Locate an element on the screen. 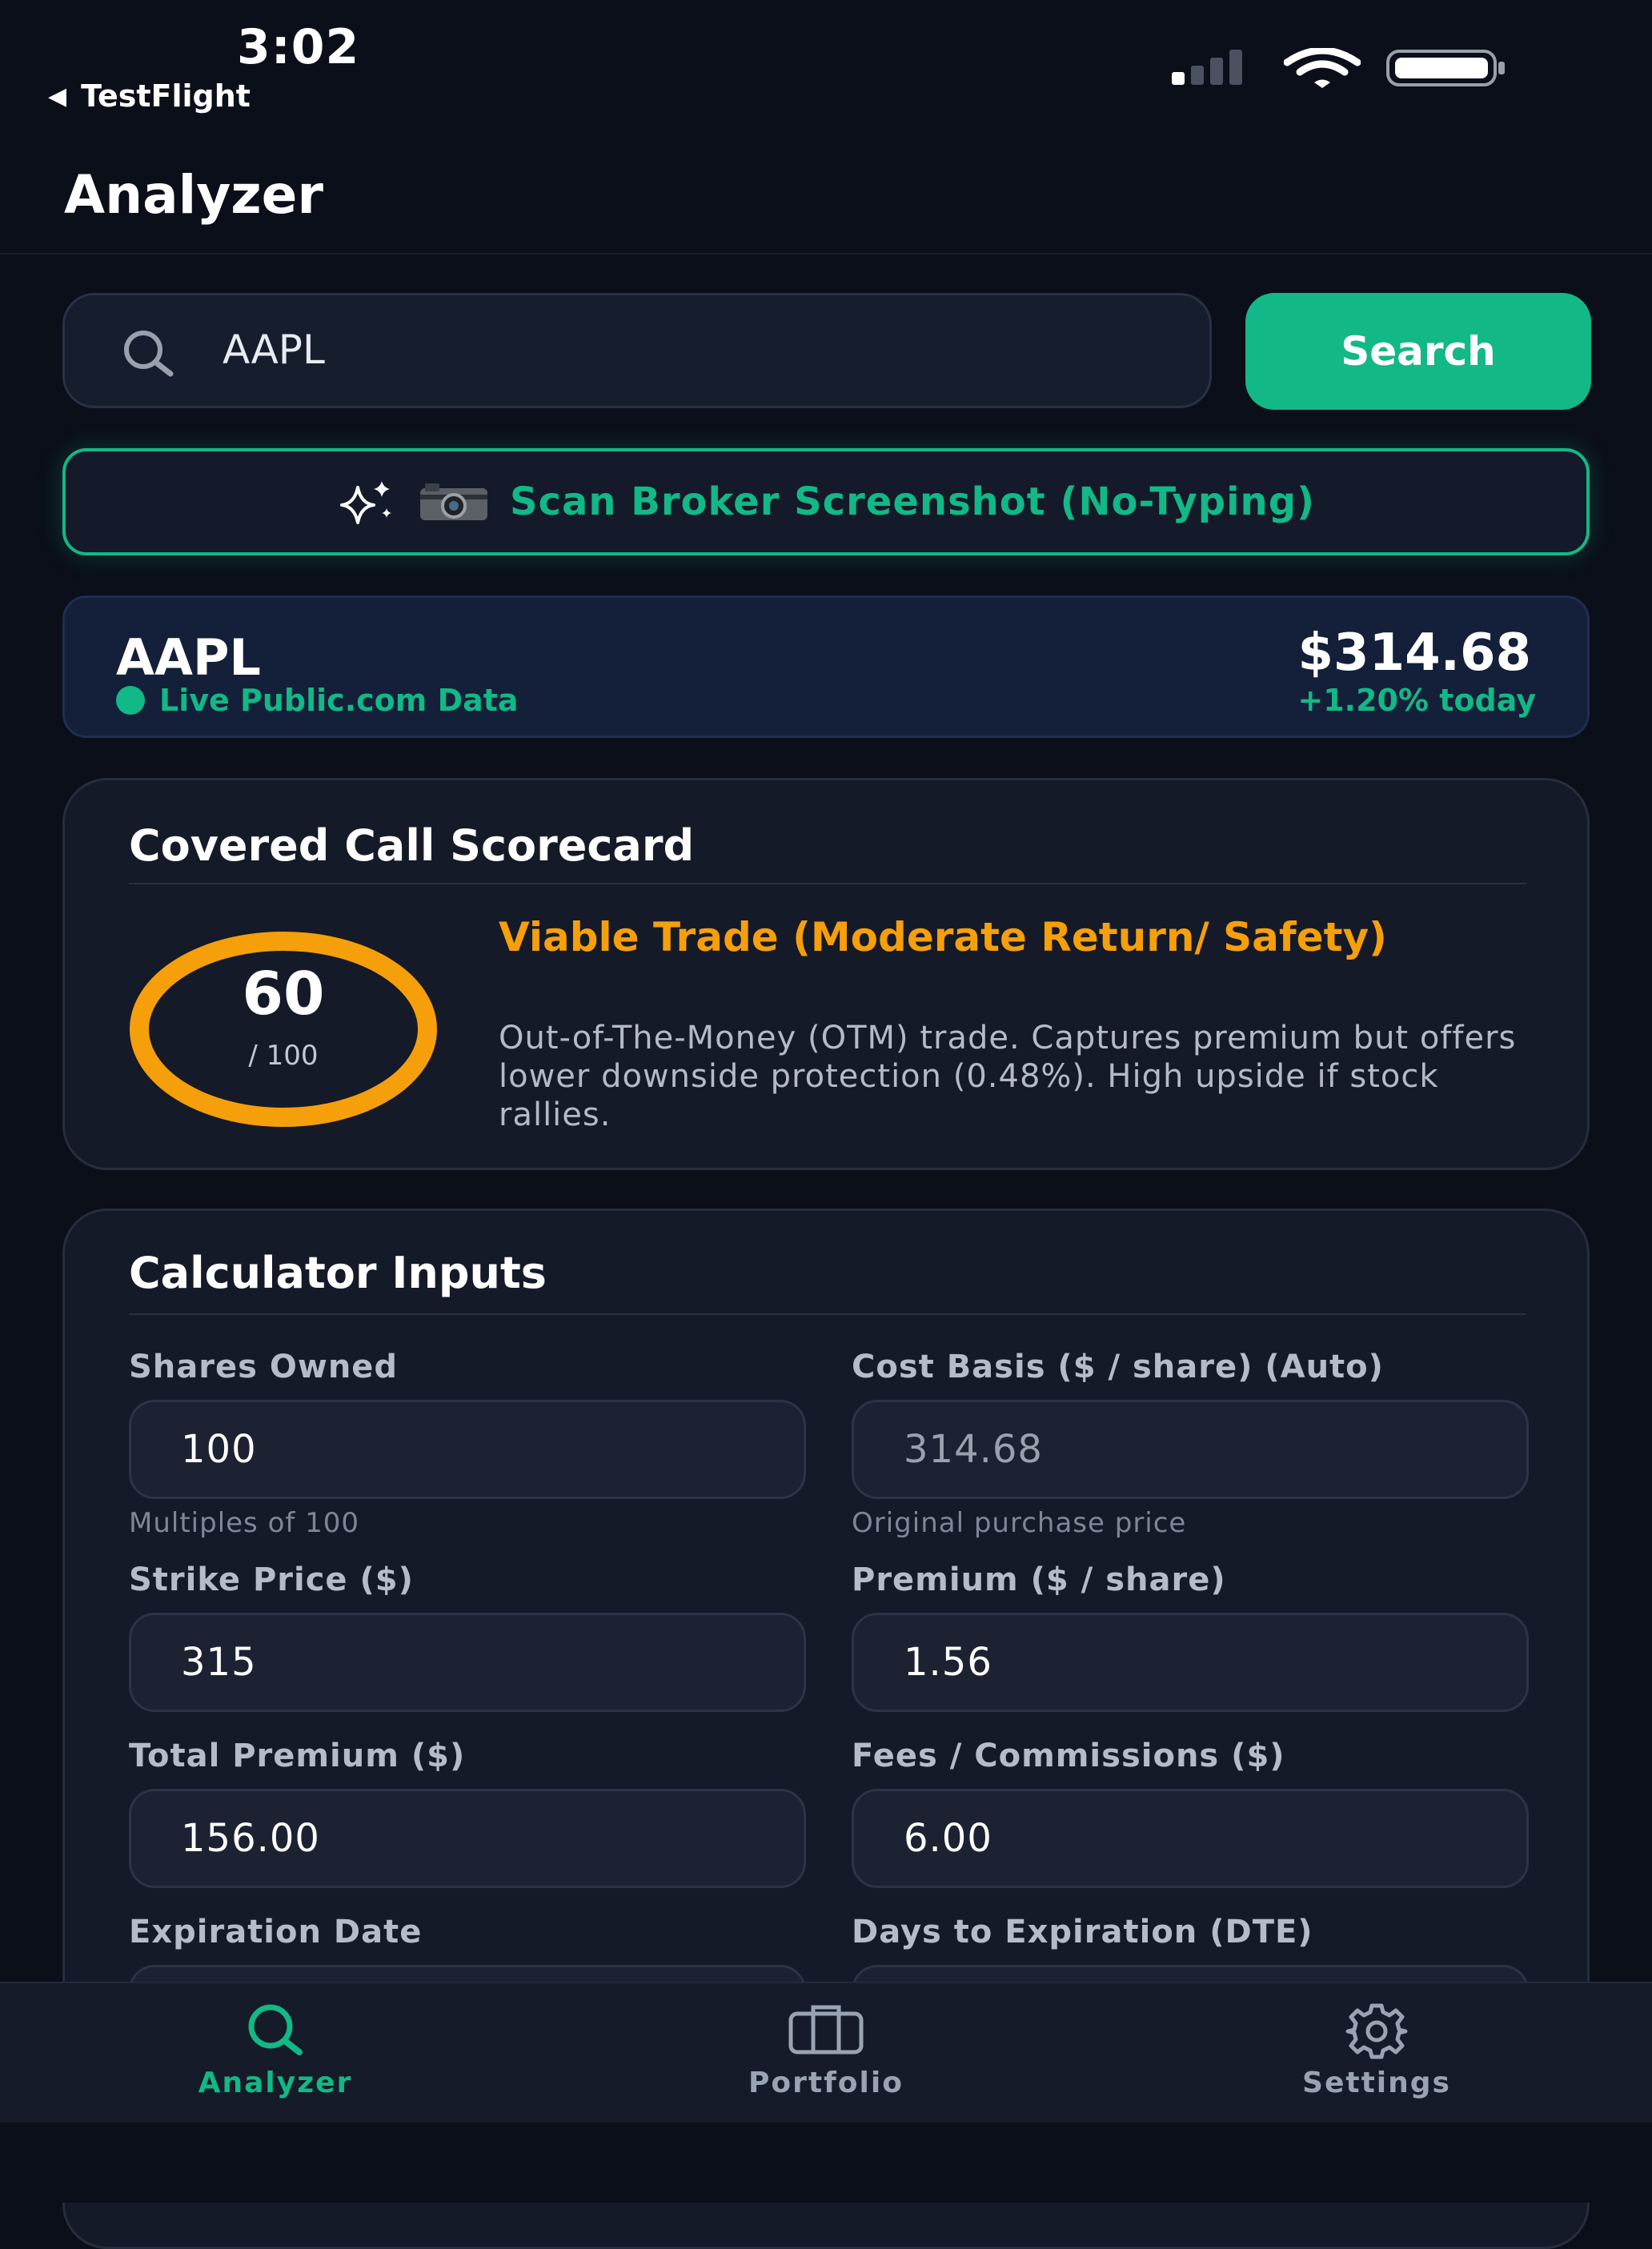  expiration-label: Expiration Date is located at coordinates (276, 1932).